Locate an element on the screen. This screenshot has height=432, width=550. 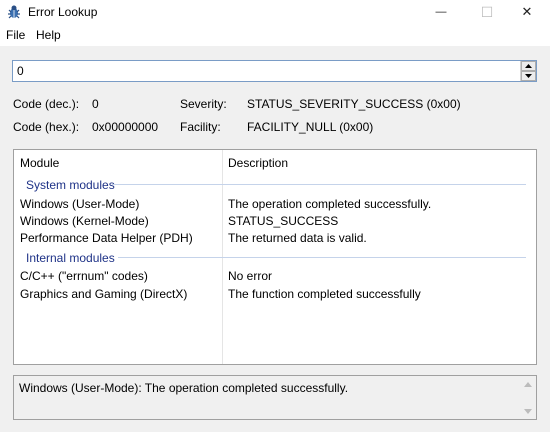
description-cell: STATUS_SUCCESS is located at coordinates (283, 221).